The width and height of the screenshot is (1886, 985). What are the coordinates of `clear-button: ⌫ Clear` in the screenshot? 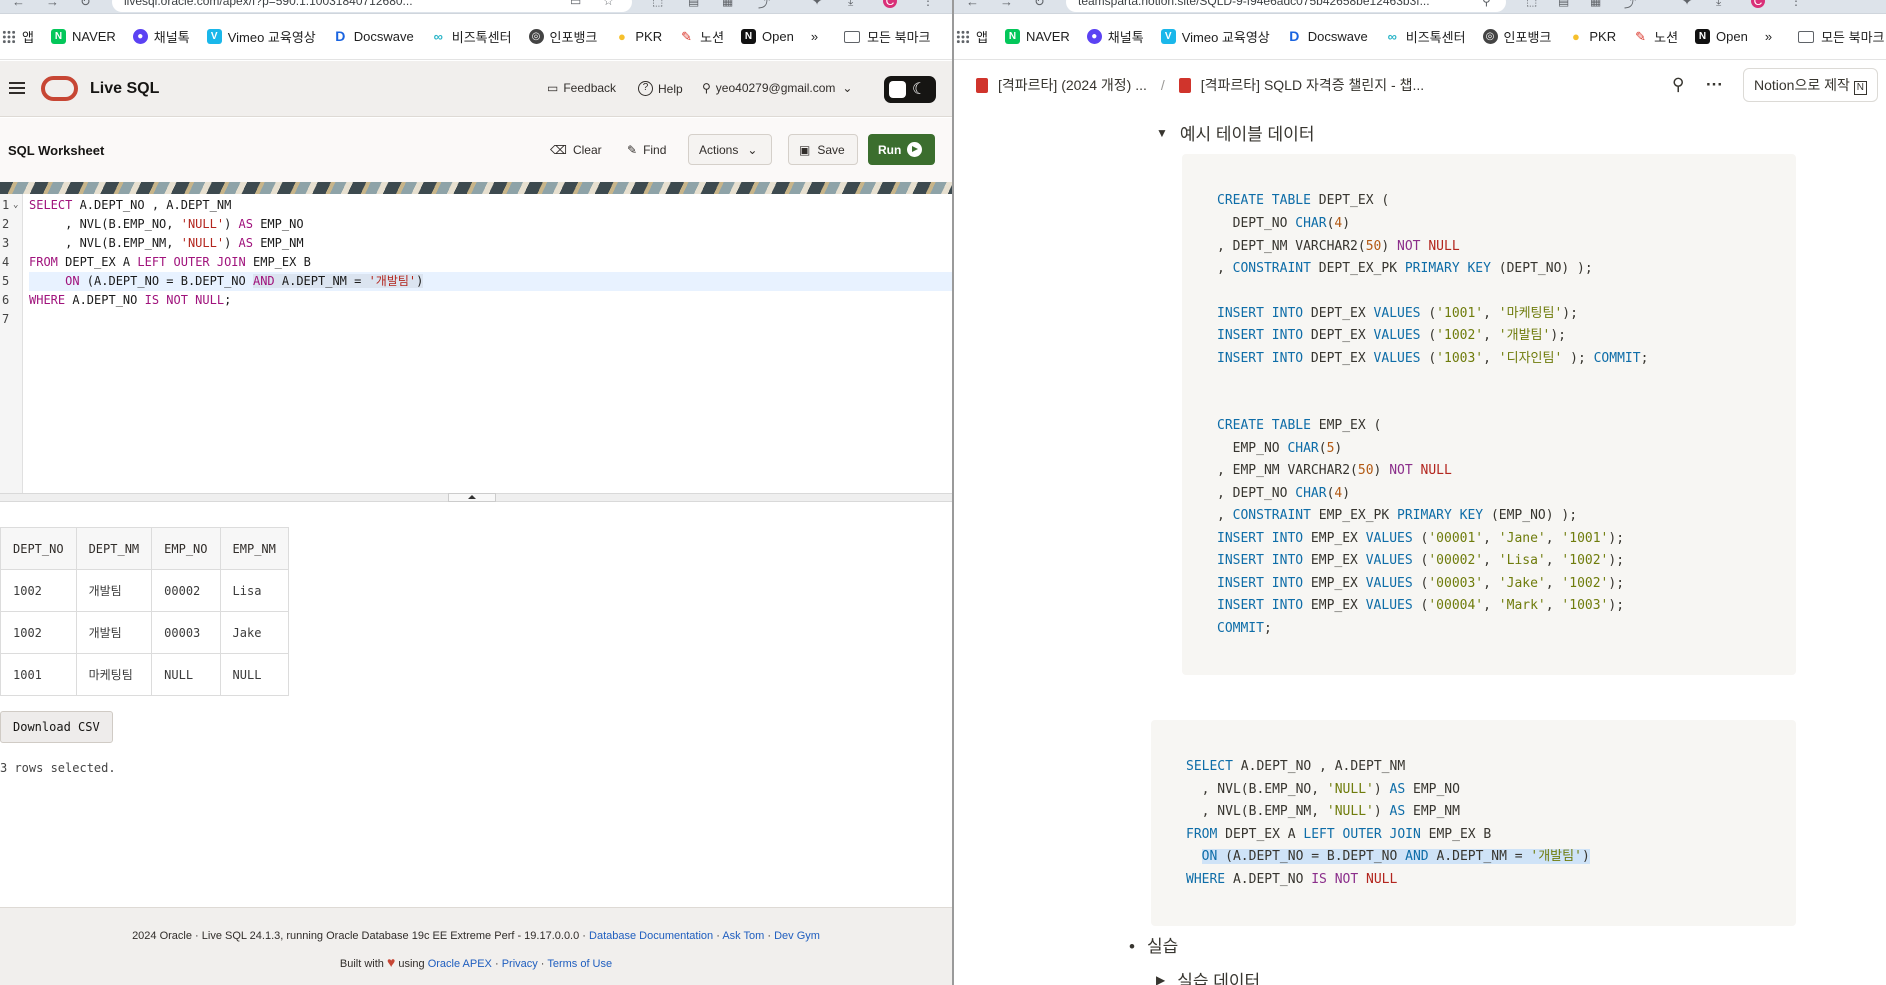 It's located at (576, 149).